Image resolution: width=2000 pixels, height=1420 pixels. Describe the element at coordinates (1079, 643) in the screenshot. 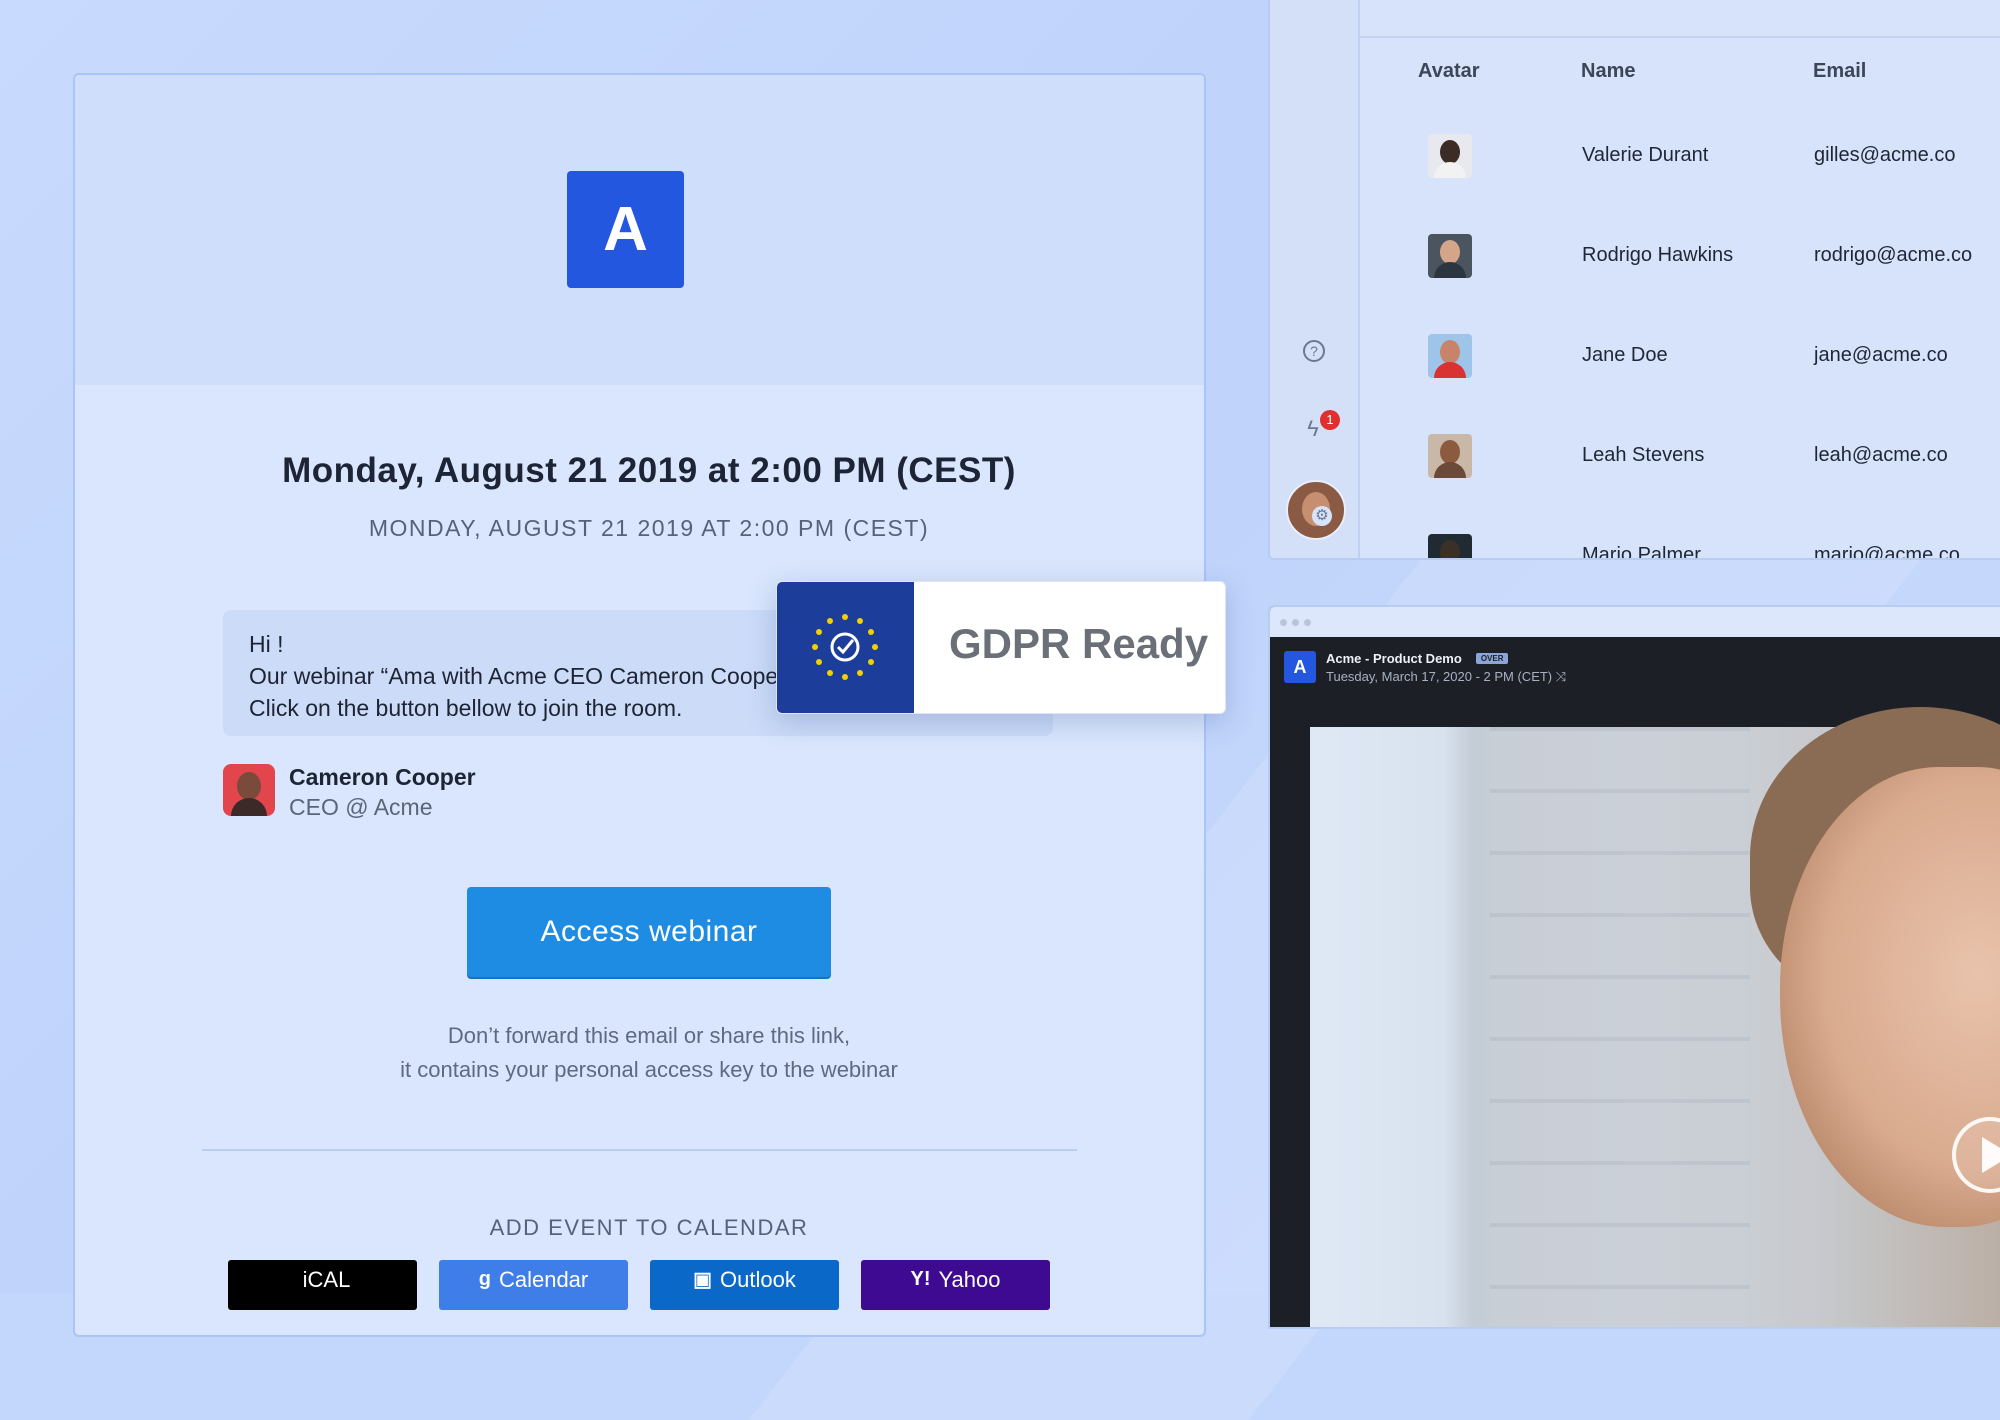

I see `gdpr-label: GDPR Ready` at that location.